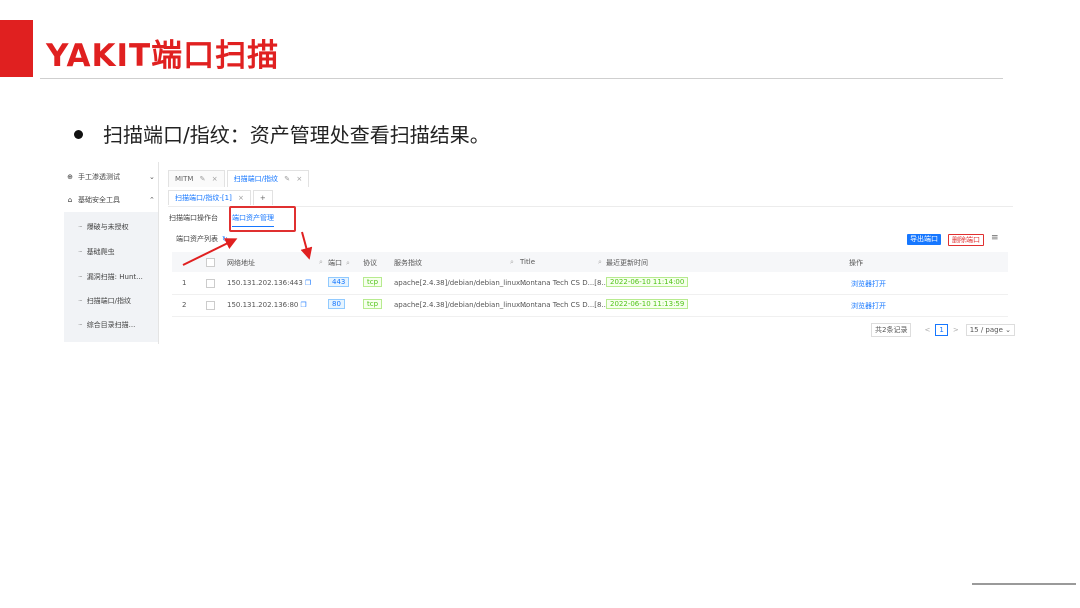 This screenshot has height=608, width=1080. I want to click on table-header: 网络地址 ⌕ 端口 ⌕ 协议 服务指纹 ⌕ Title ⌕ 最近更新时间 操作, so click(590, 262).